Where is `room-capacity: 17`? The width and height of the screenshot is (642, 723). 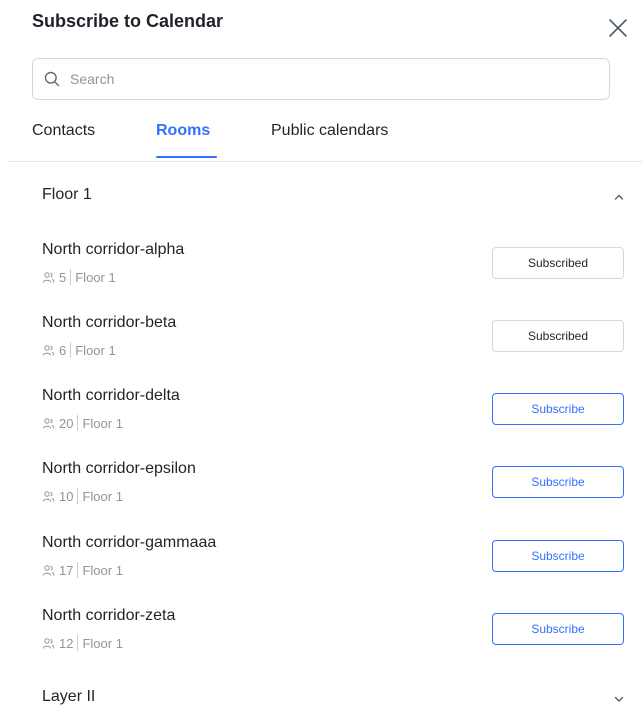 room-capacity: 17 is located at coordinates (66, 570).